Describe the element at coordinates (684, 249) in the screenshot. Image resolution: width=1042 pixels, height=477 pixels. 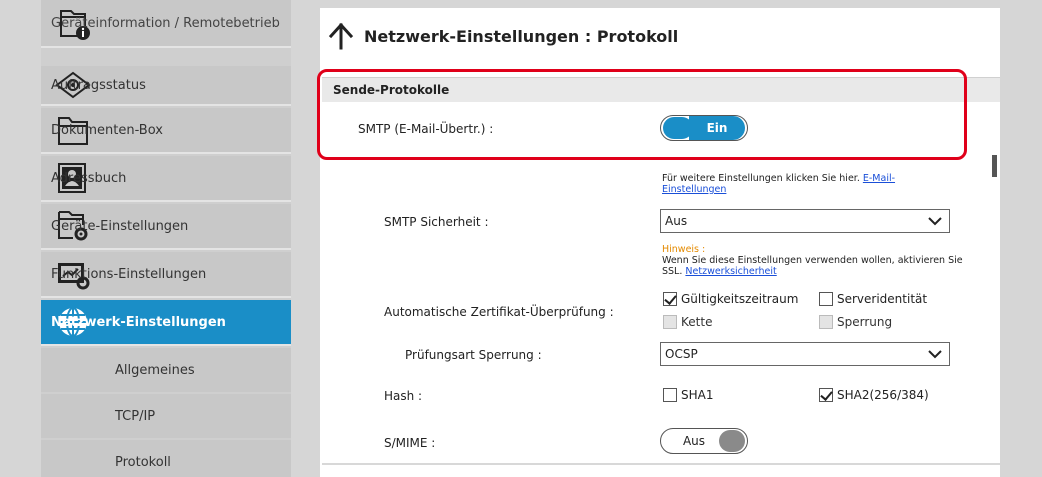
I see `hint-title: Hinweis :` at that location.